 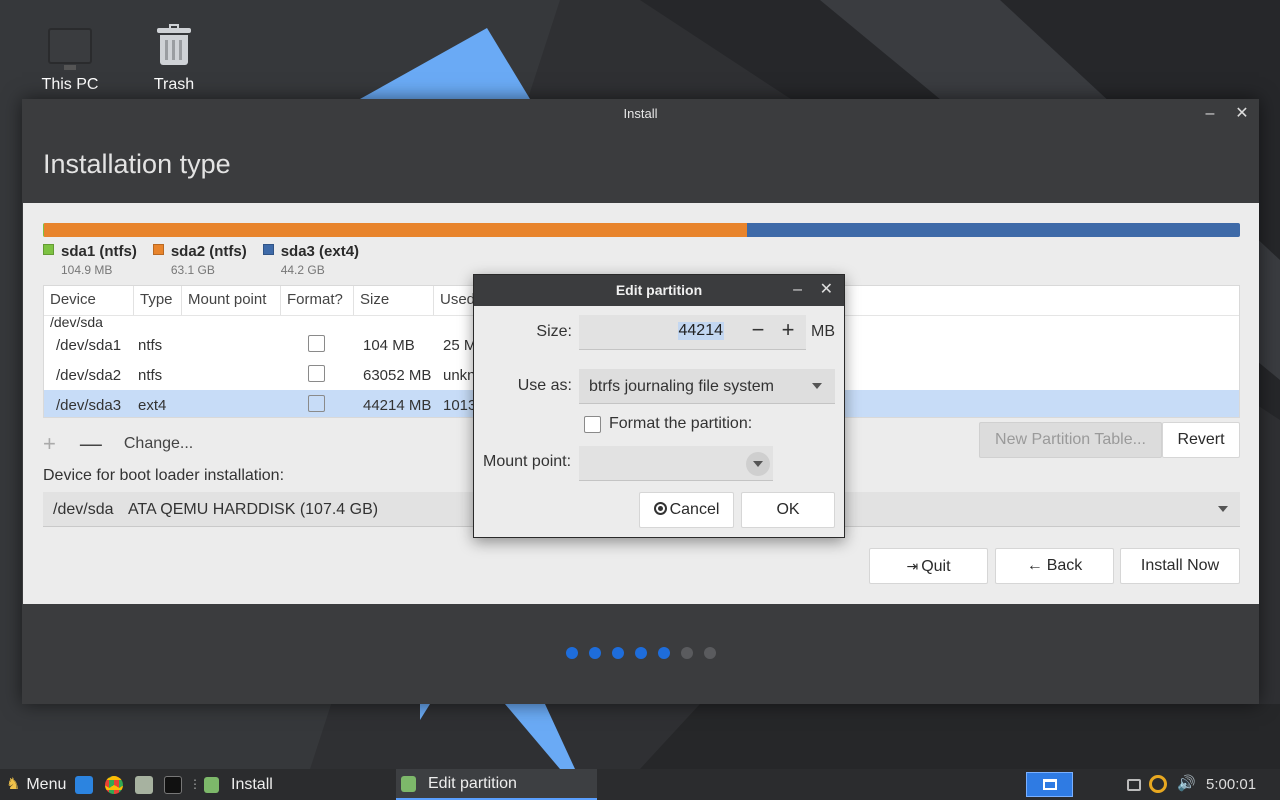 What do you see at coordinates (89, 300) in the screenshot?
I see `column-header-device: Device` at bounding box center [89, 300].